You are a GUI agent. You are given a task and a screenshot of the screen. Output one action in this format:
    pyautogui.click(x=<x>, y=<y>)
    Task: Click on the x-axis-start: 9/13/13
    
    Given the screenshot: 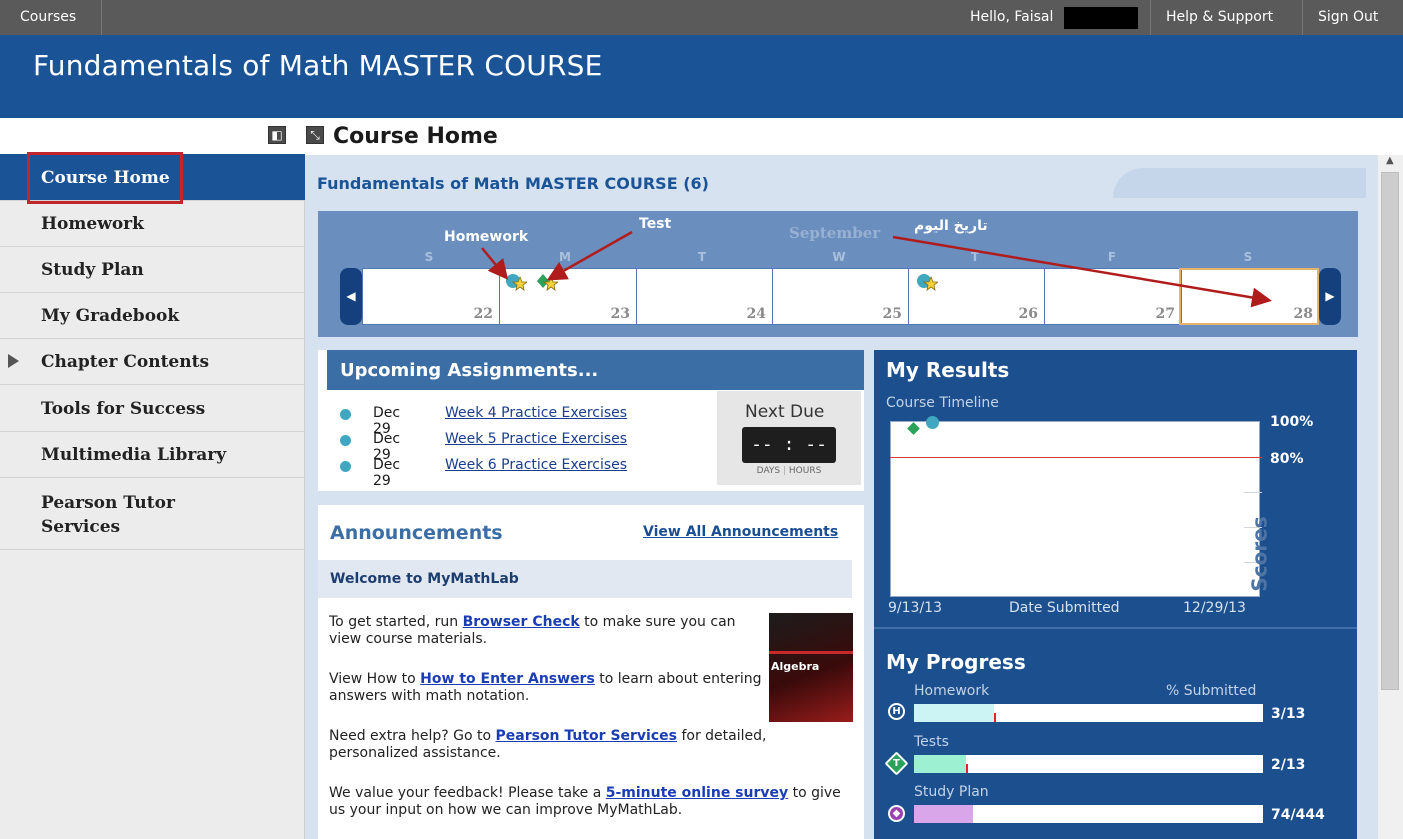 What is the action you would take?
    pyautogui.click(x=915, y=608)
    